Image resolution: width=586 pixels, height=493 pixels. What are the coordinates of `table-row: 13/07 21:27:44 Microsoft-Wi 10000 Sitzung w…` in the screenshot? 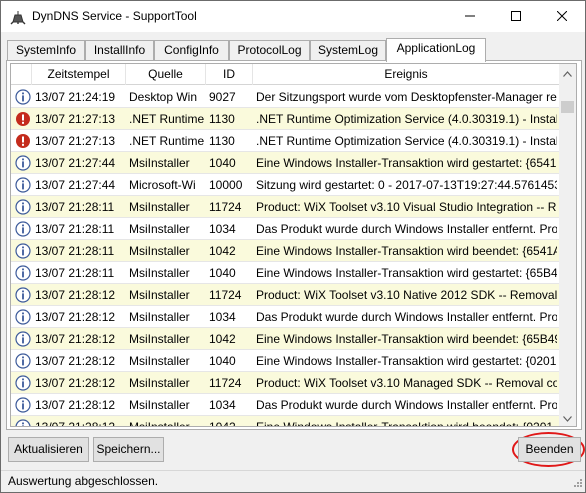 It's located at (285, 185).